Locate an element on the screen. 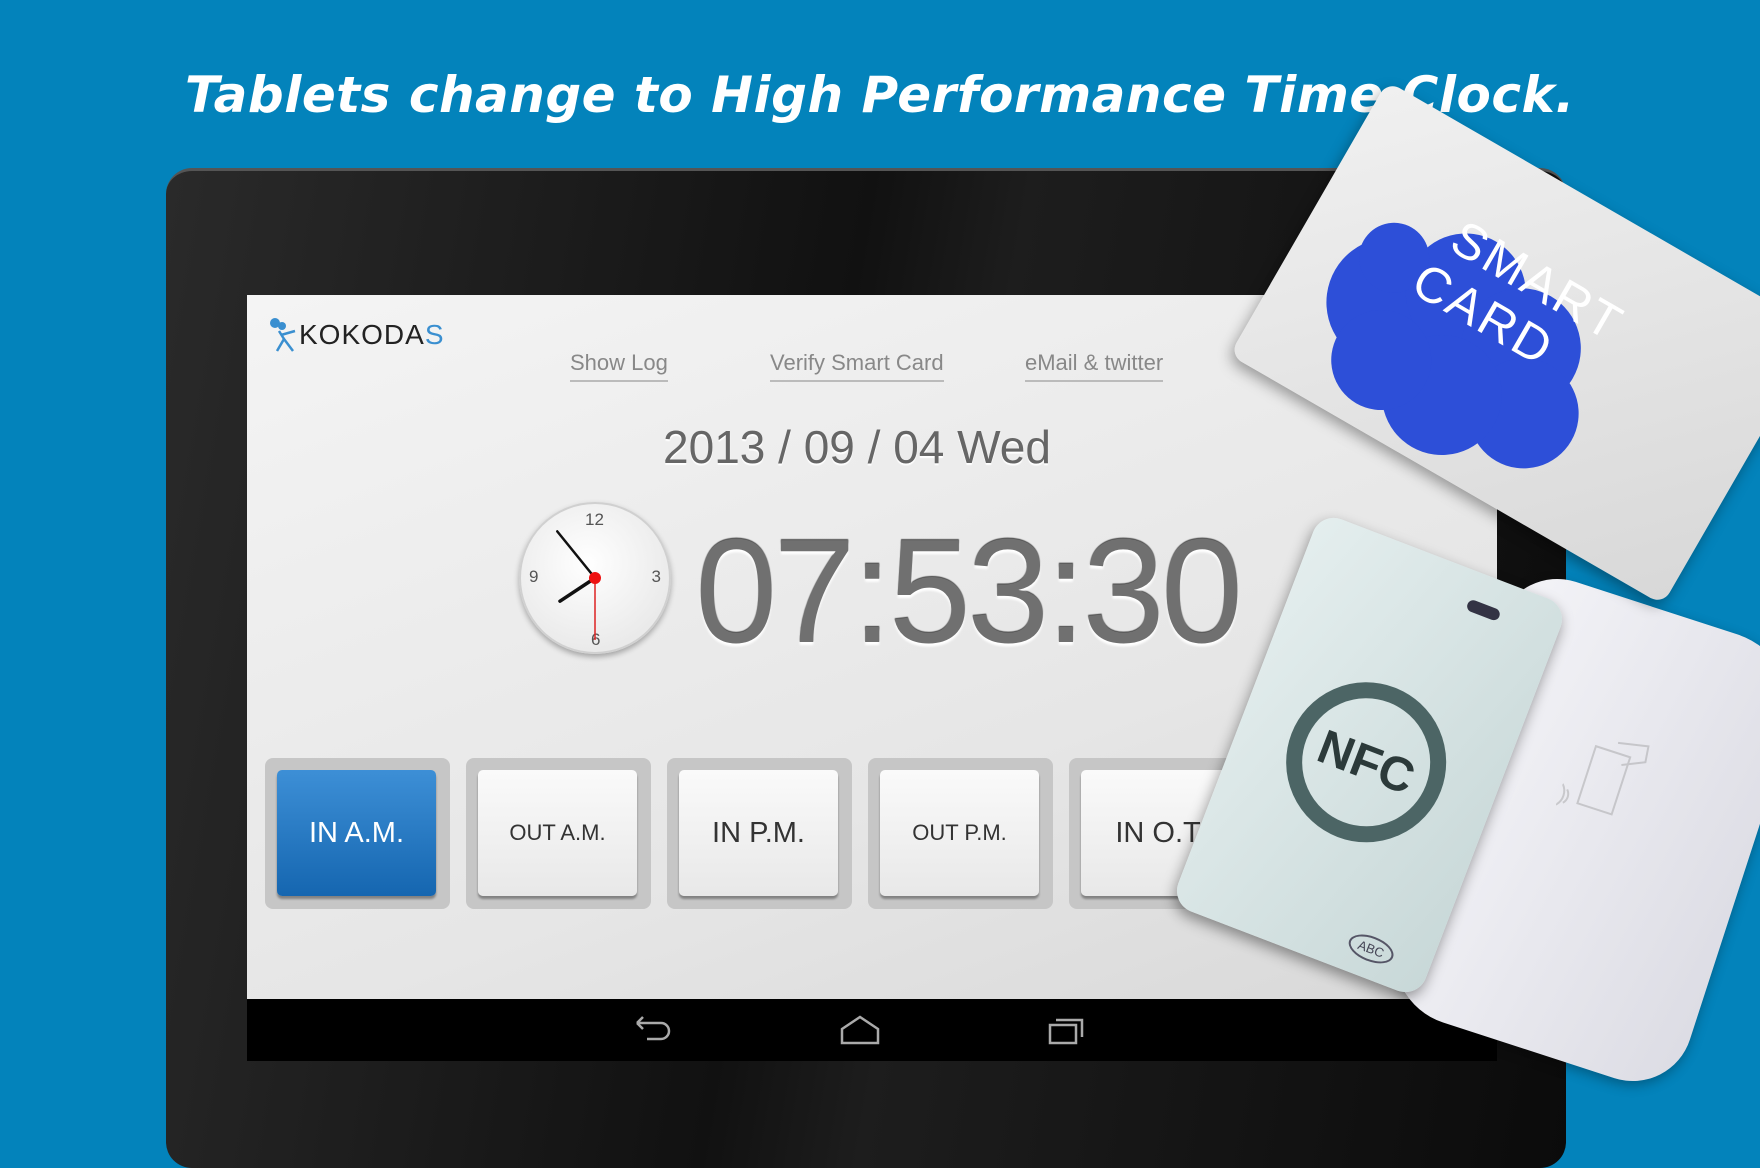 The width and height of the screenshot is (1760, 1168). out-am-button: OUT A.M. is located at coordinates (557, 833).